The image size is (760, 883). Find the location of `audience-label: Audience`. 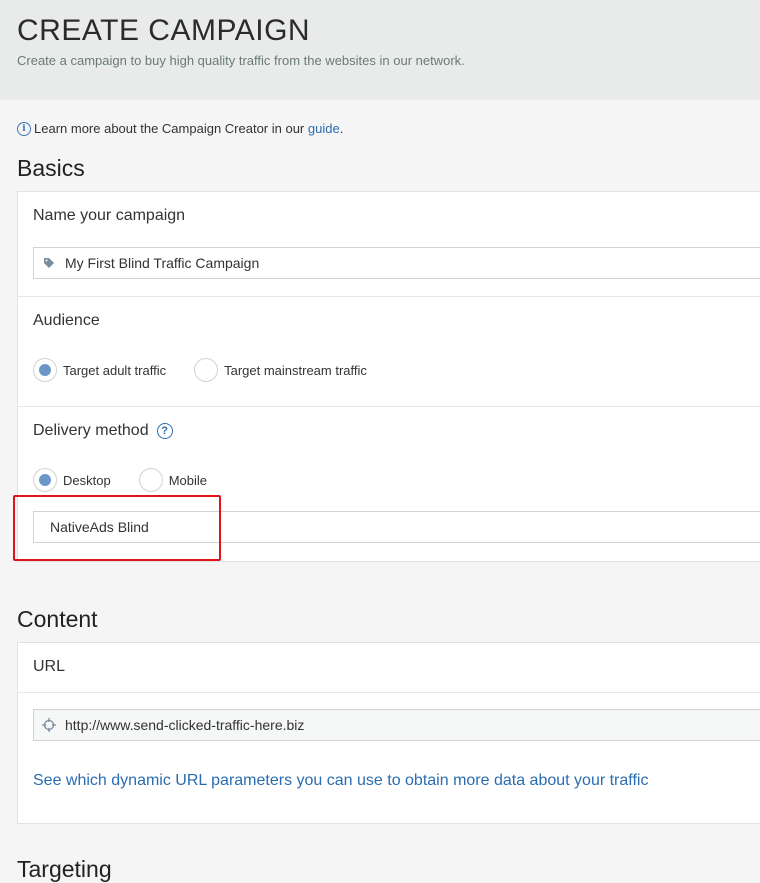

audience-label: Audience is located at coordinates (66, 320).